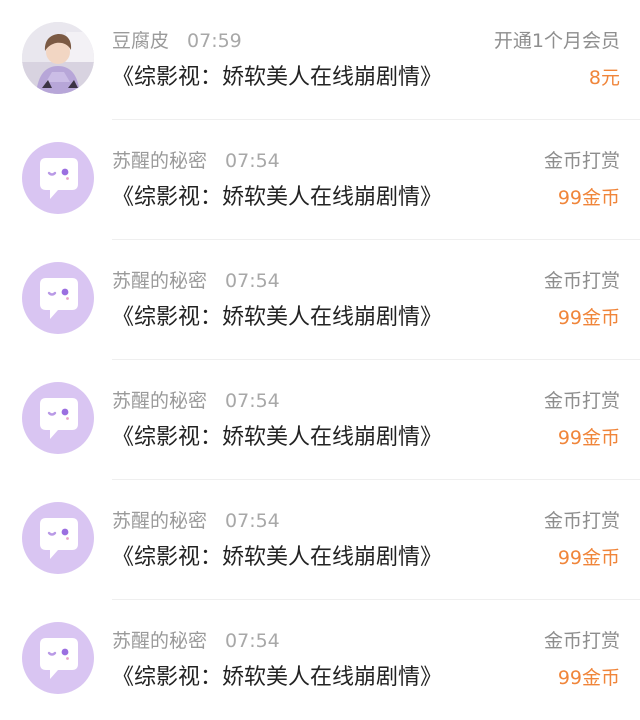 This screenshot has width=640, height=720. Describe the element at coordinates (177, 41) in the screenshot. I see `record-meta: 豆腐皮 07:59` at that location.